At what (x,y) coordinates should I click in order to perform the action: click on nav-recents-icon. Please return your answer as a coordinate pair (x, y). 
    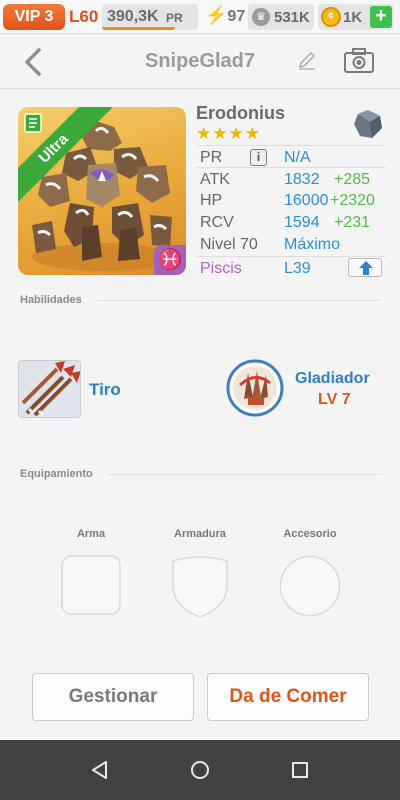
    Looking at the image, I should click on (300, 770).